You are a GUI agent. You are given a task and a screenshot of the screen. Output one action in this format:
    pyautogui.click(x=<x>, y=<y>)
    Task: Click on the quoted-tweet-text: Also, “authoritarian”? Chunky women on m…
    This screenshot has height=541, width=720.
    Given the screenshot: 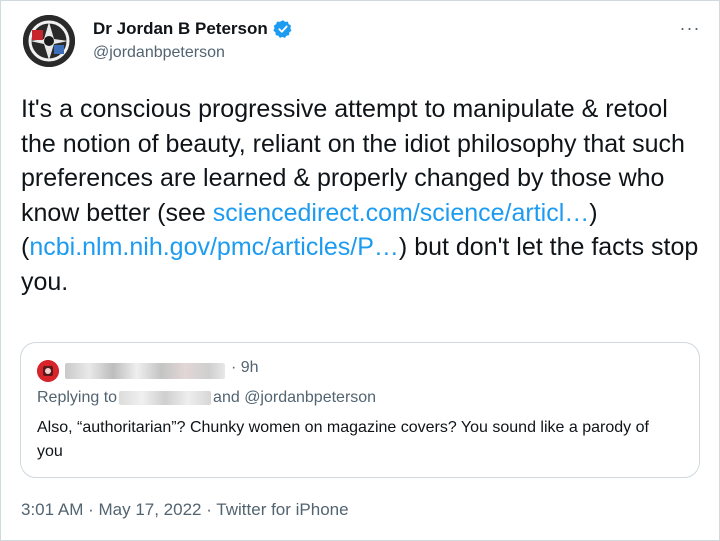 What is the action you would take?
    pyautogui.click(x=343, y=439)
    